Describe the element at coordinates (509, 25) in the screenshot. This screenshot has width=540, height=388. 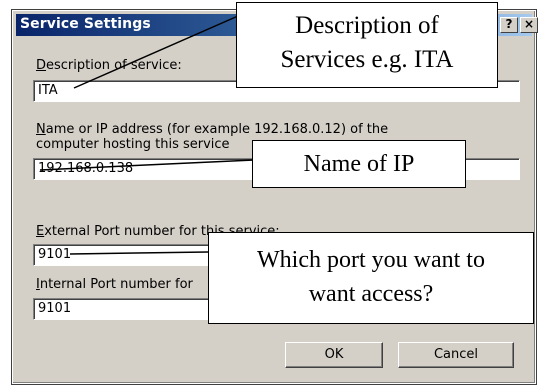
I see `help-button: ?` at that location.